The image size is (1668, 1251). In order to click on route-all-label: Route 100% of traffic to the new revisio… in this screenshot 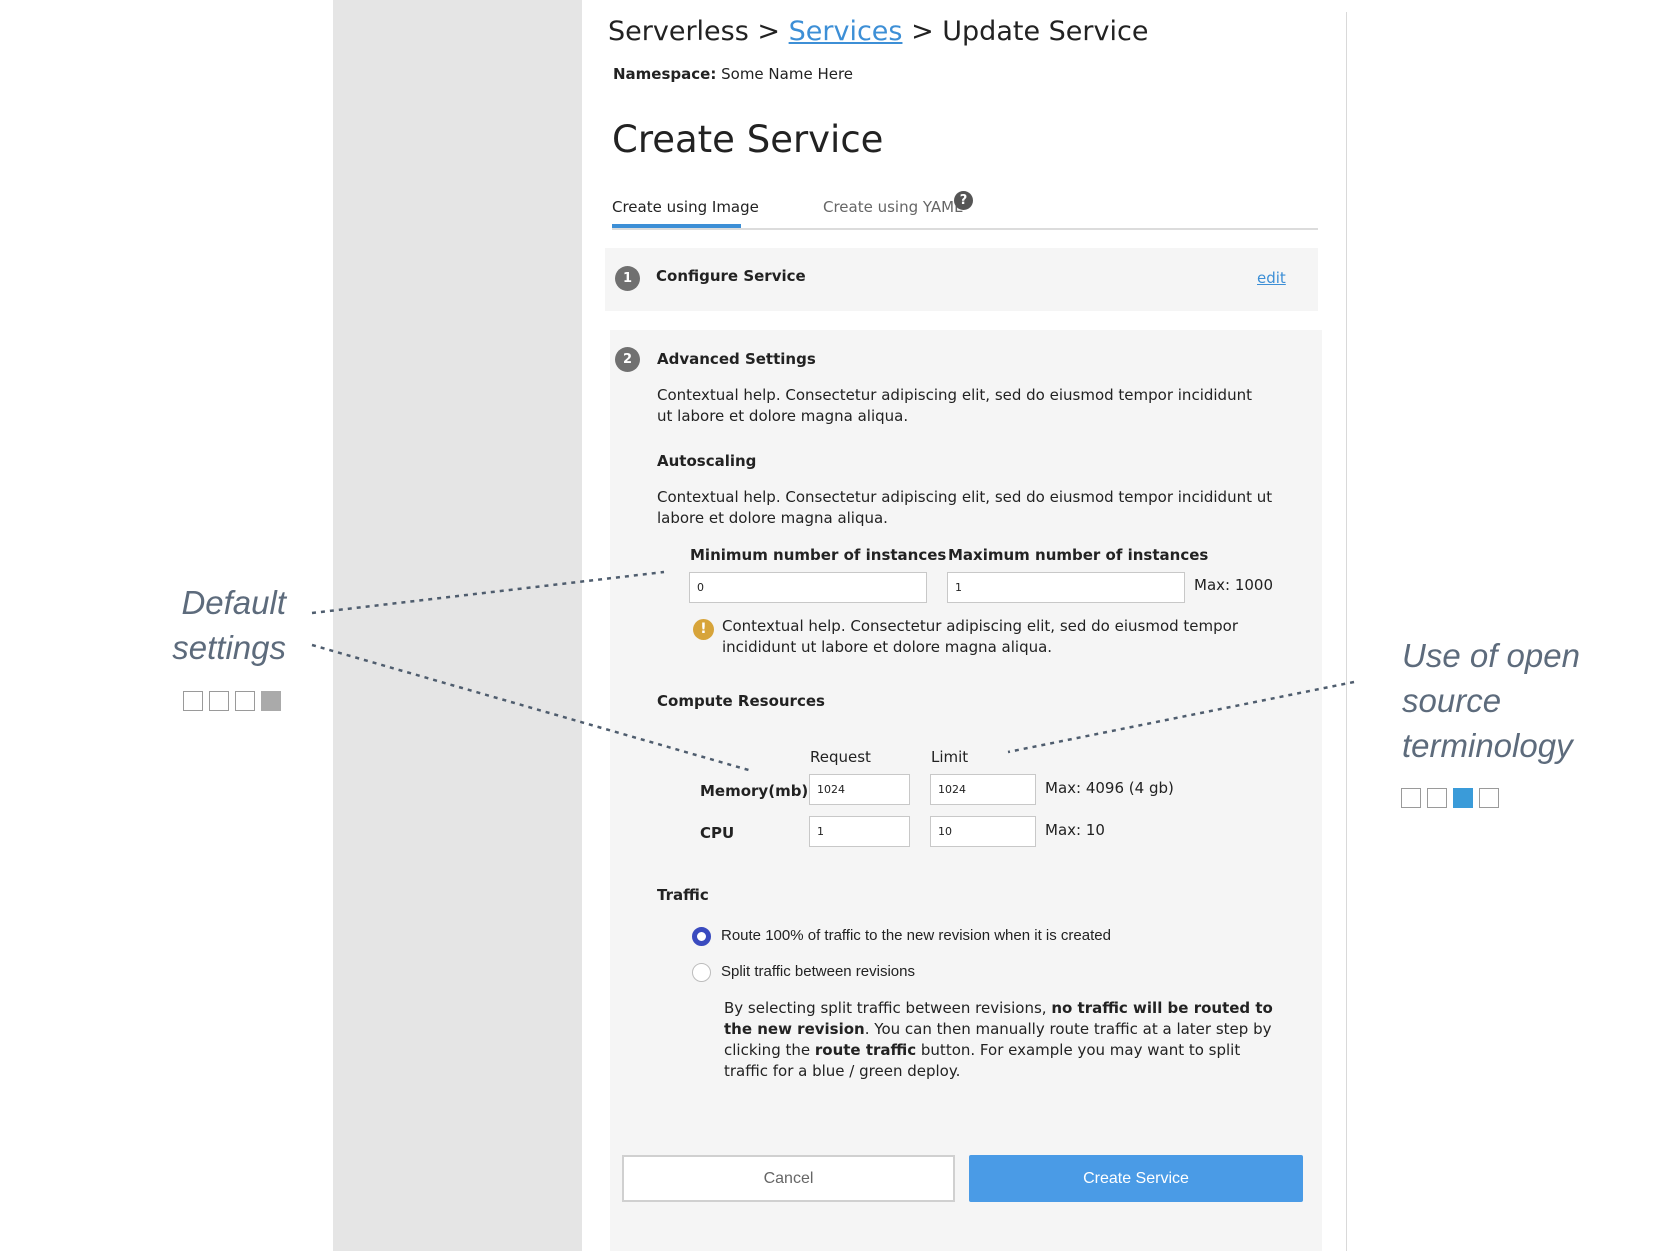, I will do `click(916, 935)`.